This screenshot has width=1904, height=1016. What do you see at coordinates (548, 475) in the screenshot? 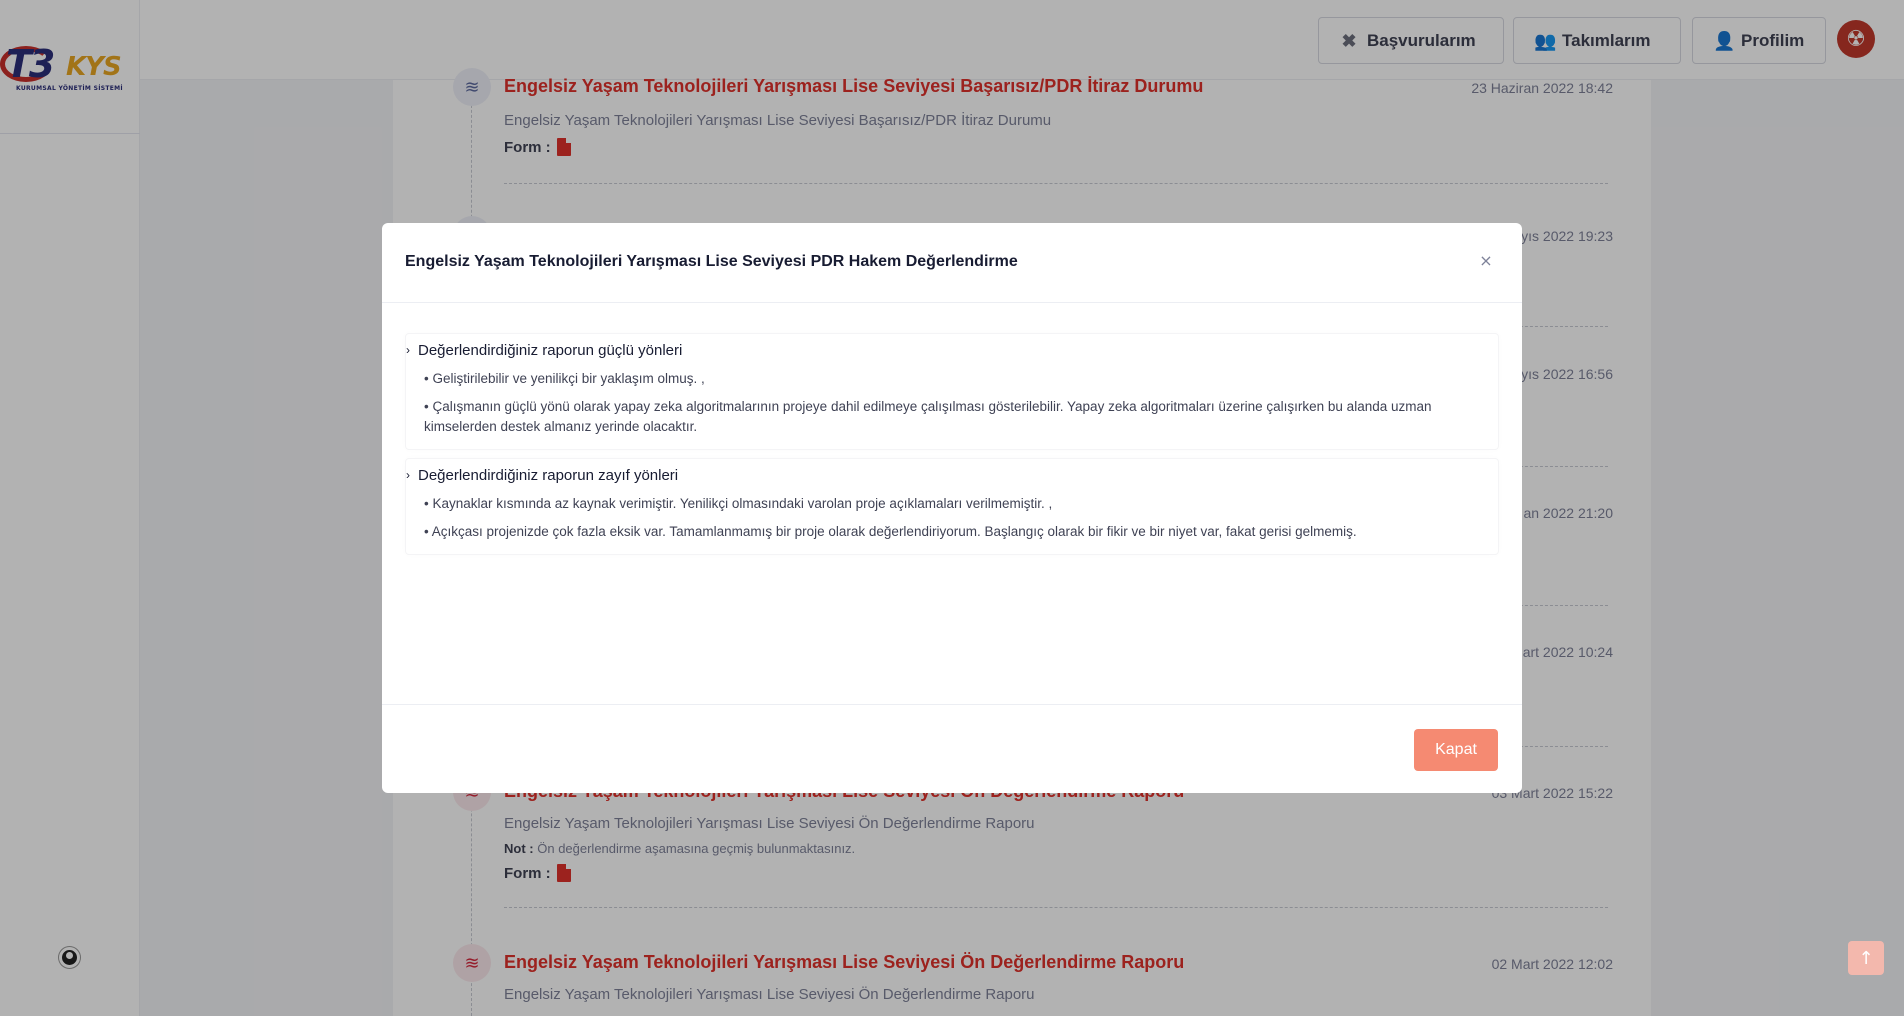
I see `section-heading-text: Değerlendirdiğiniz raporun zayıf yönleri` at bounding box center [548, 475].